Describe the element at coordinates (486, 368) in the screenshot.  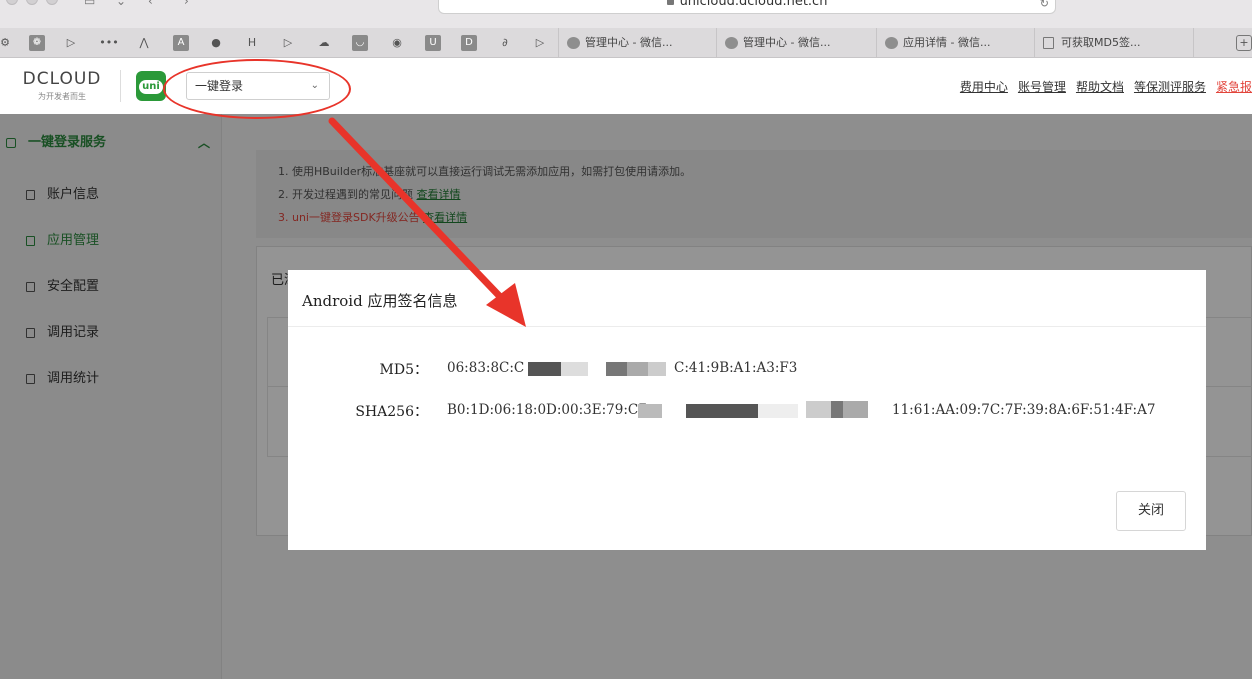
I see `md5-value-start: 06:83:8C:C` at that location.